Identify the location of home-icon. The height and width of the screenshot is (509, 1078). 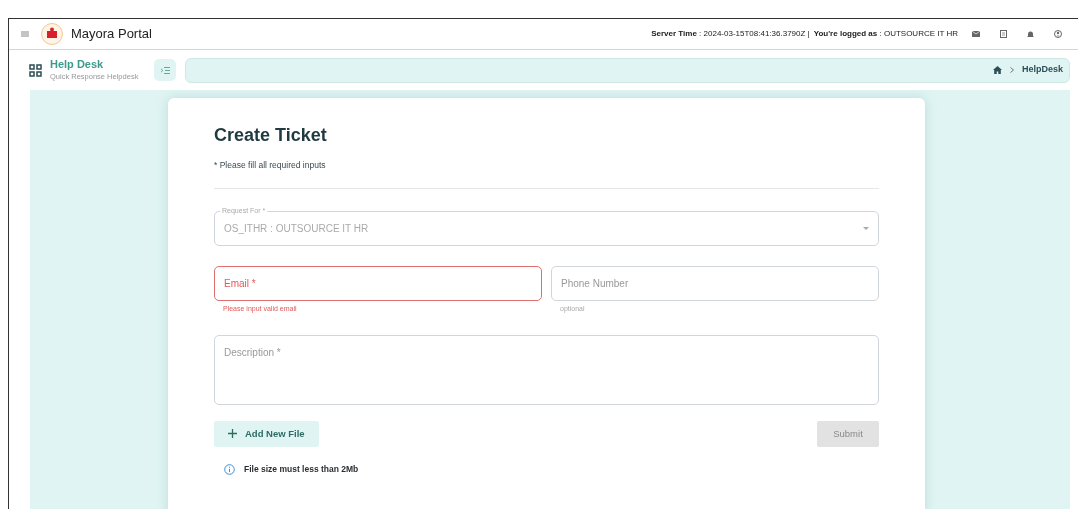
(997, 70).